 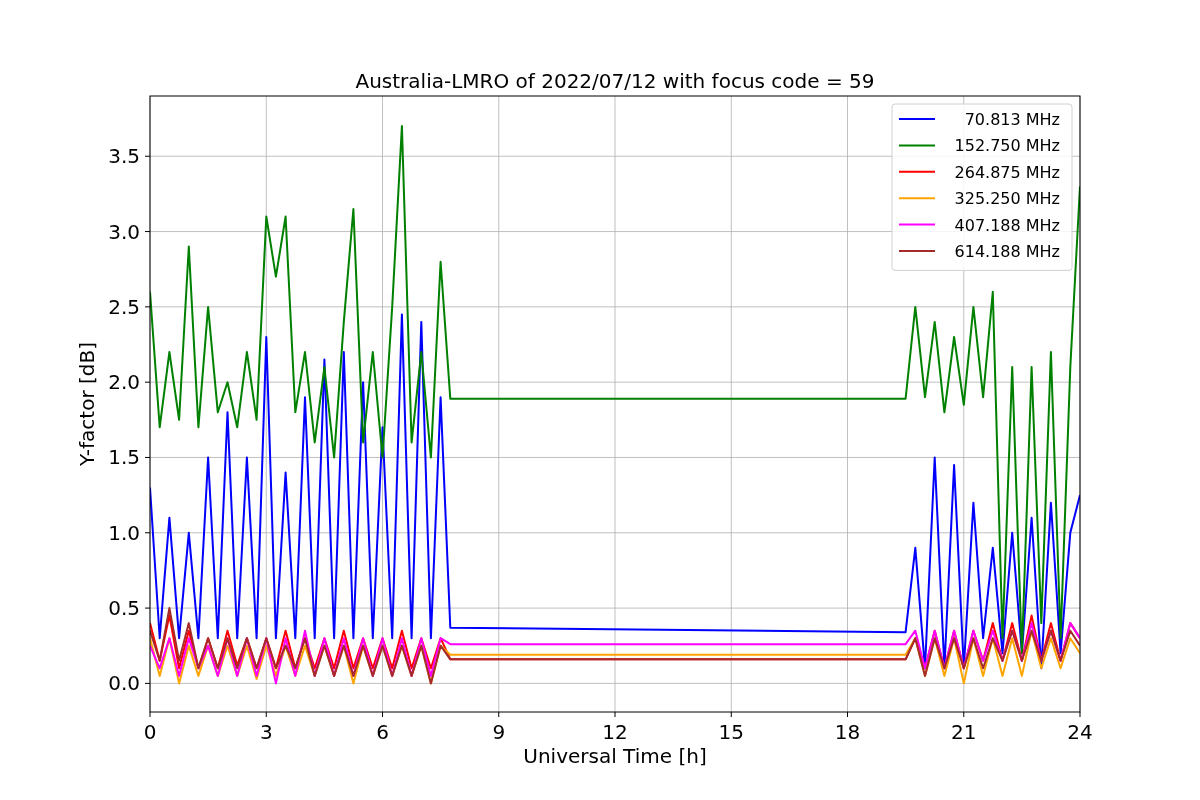 I want to click on legend-label: 70.813 MHz, so click(x=1012, y=119).